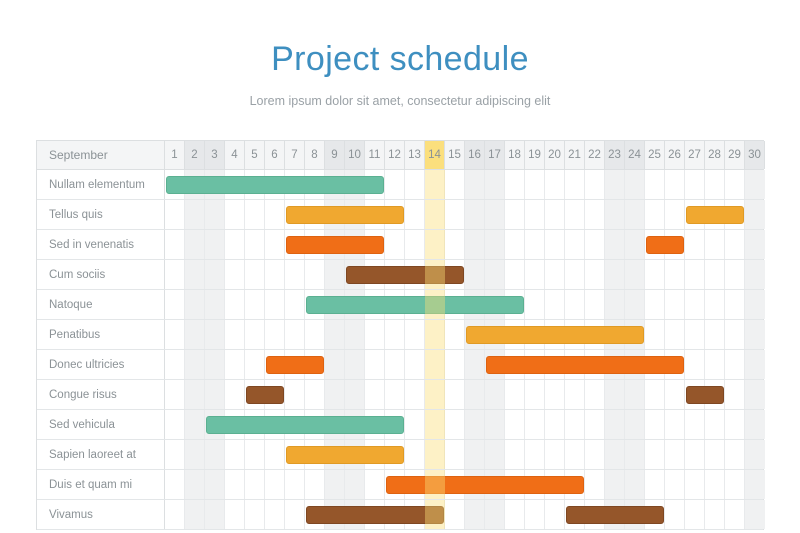 This screenshot has width=800, height=533. I want to click on day-header-cell-17: 17, so click(495, 155).